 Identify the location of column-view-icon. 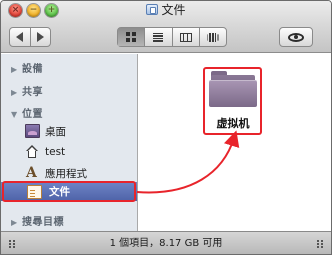
(185, 37).